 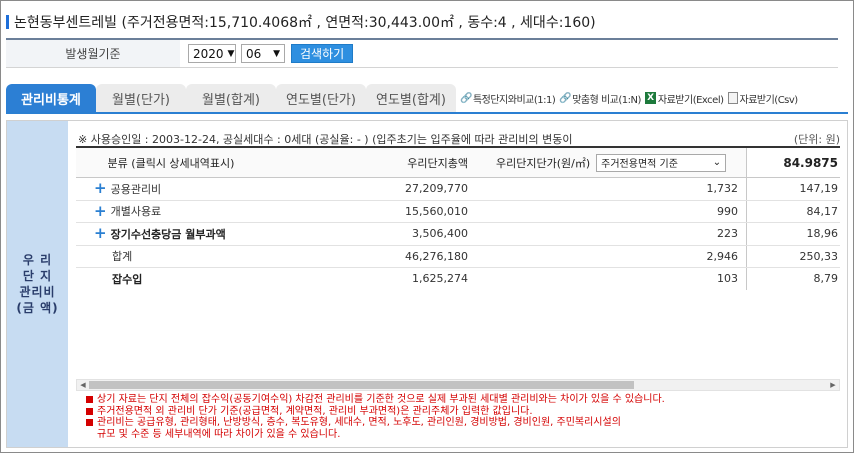 What do you see at coordinates (727, 279) in the screenshot?
I see `row-unit-price: 103` at bounding box center [727, 279].